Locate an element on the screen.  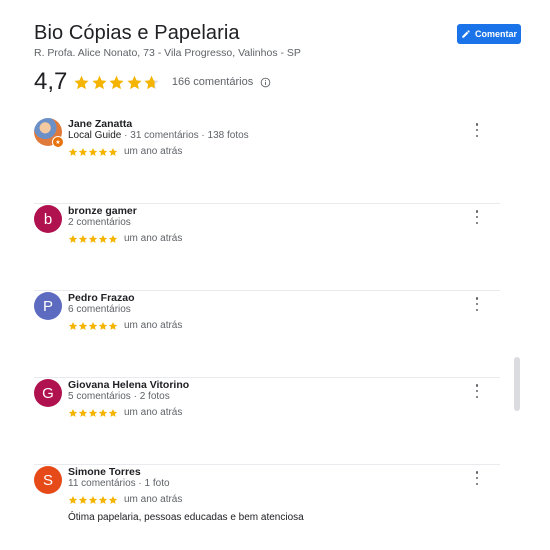
avatar: S is located at coordinates (48, 480).